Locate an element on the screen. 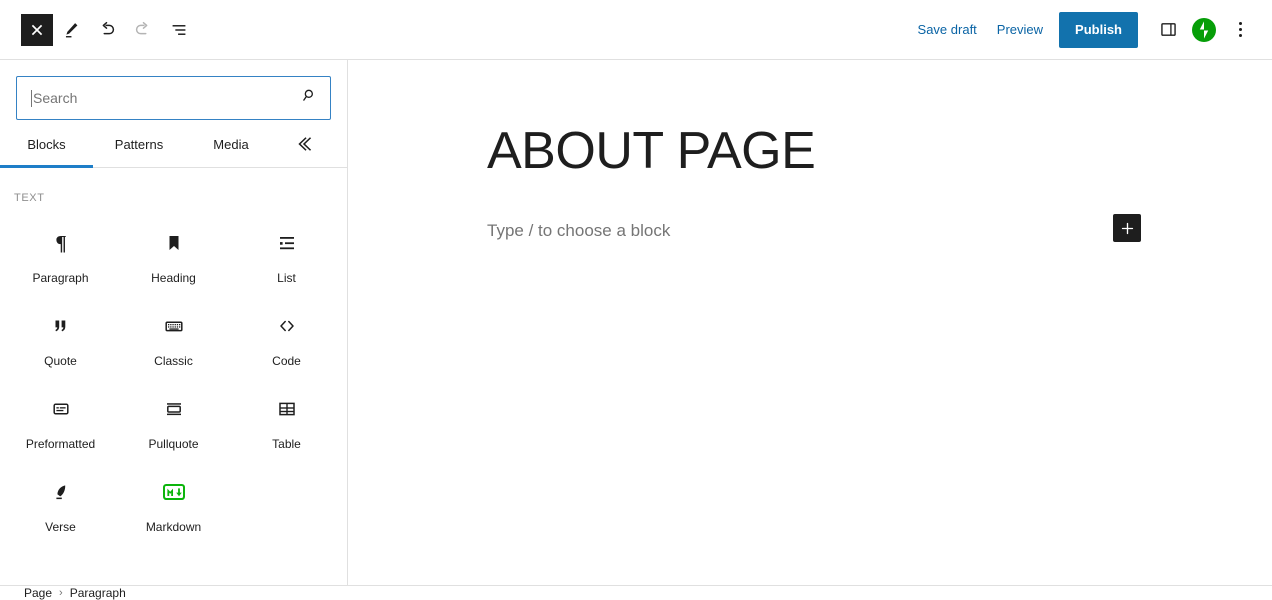 Image resolution: width=1272 pixels, height=600 pixels. block-item-verse: Verse is located at coordinates (60, 502).